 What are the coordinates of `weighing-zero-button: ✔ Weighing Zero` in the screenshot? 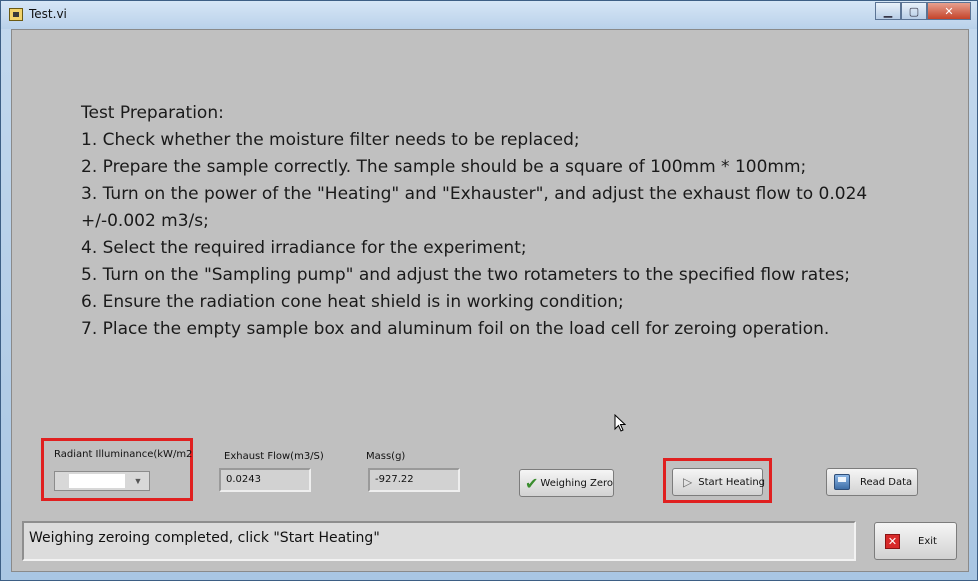 It's located at (566, 483).